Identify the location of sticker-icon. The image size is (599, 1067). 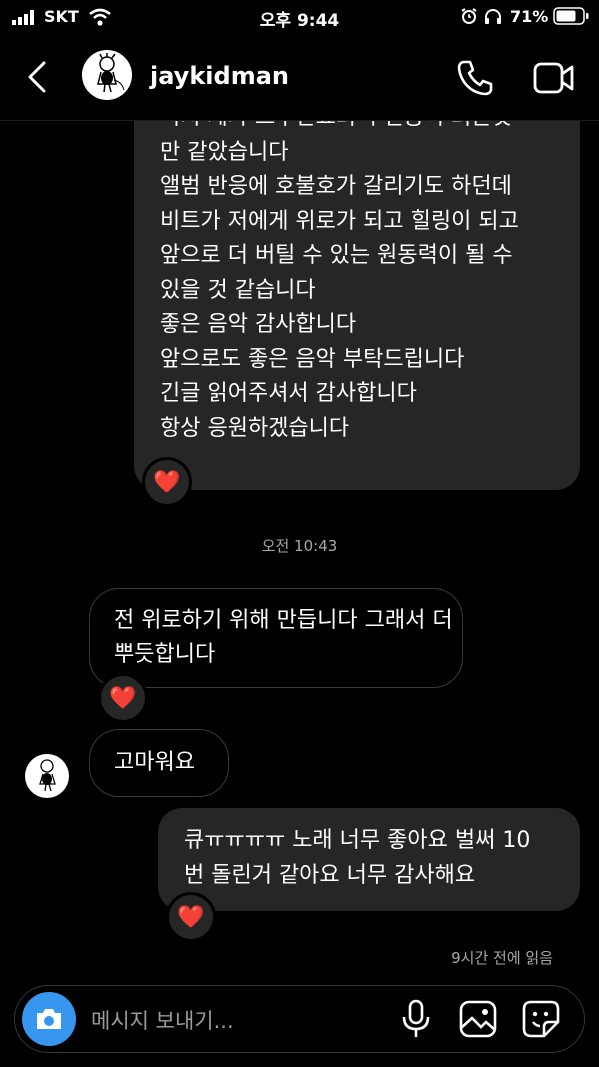
(541, 1019).